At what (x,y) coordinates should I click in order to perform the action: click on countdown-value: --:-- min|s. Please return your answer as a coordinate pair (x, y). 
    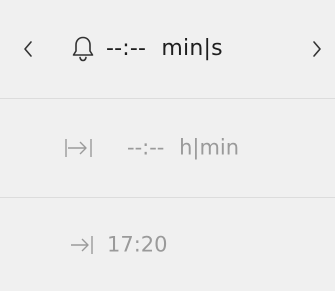
    Looking at the image, I should click on (164, 48).